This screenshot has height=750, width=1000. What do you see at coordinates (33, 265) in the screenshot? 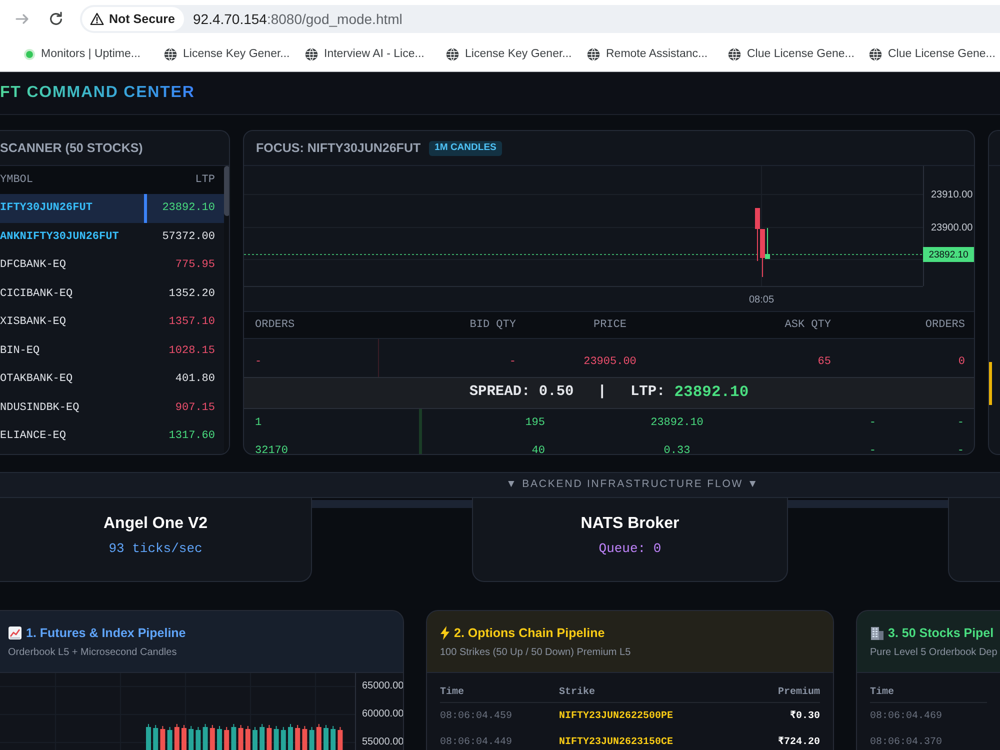
I see `symbol-cell-text: DFCBANK-EQ` at bounding box center [33, 265].